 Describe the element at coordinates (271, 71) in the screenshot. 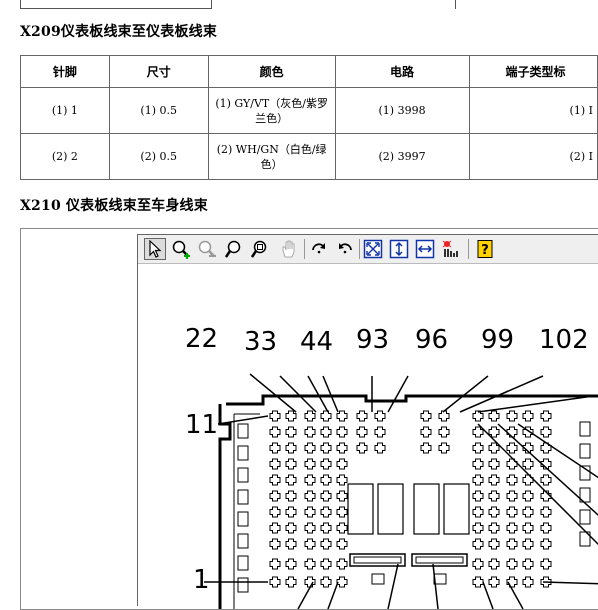

I see `column-header-color: 颜色` at that location.